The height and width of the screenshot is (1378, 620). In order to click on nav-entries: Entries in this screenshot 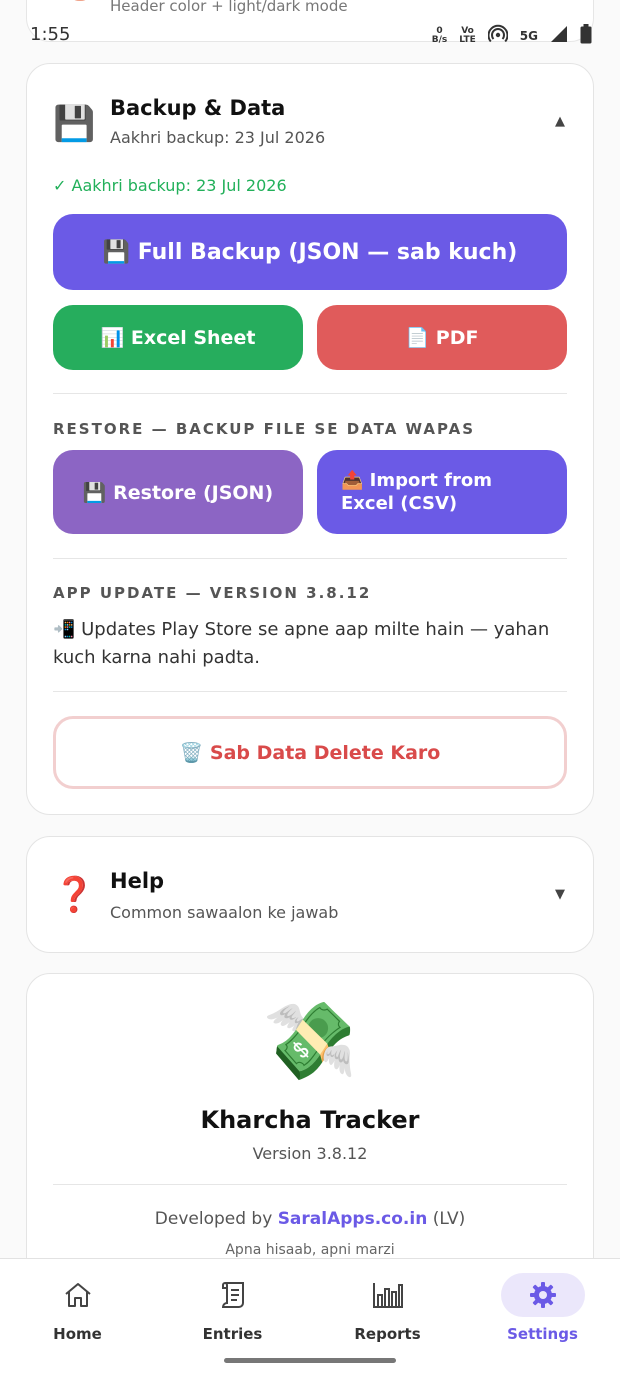, I will do `click(232, 1309)`.